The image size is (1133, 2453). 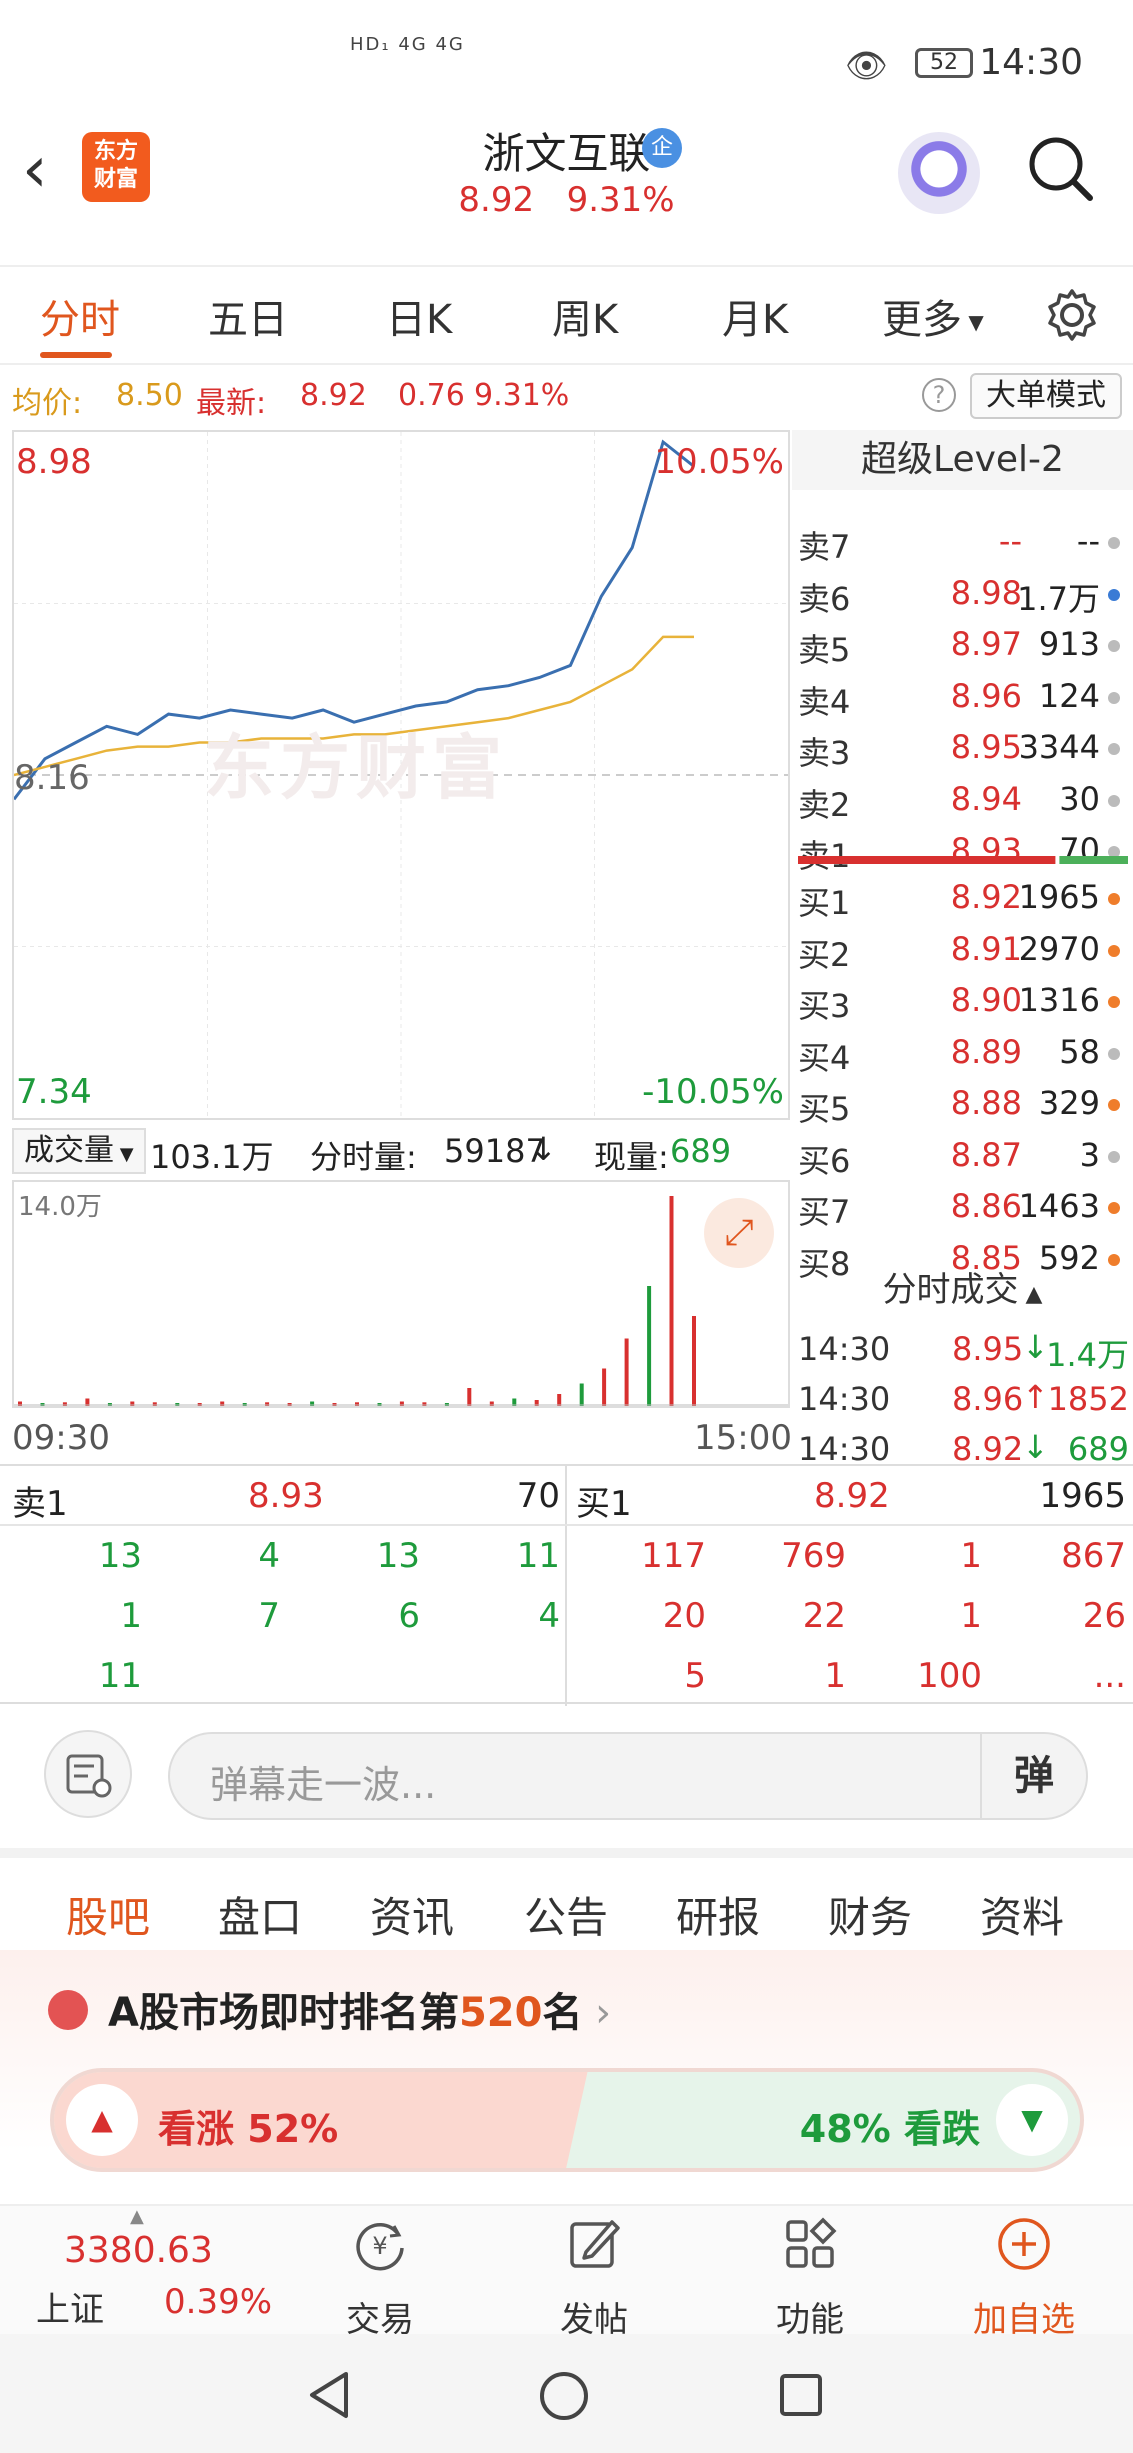 I want to click on buy-level-label: 买4, so click(x=824, y=1057).